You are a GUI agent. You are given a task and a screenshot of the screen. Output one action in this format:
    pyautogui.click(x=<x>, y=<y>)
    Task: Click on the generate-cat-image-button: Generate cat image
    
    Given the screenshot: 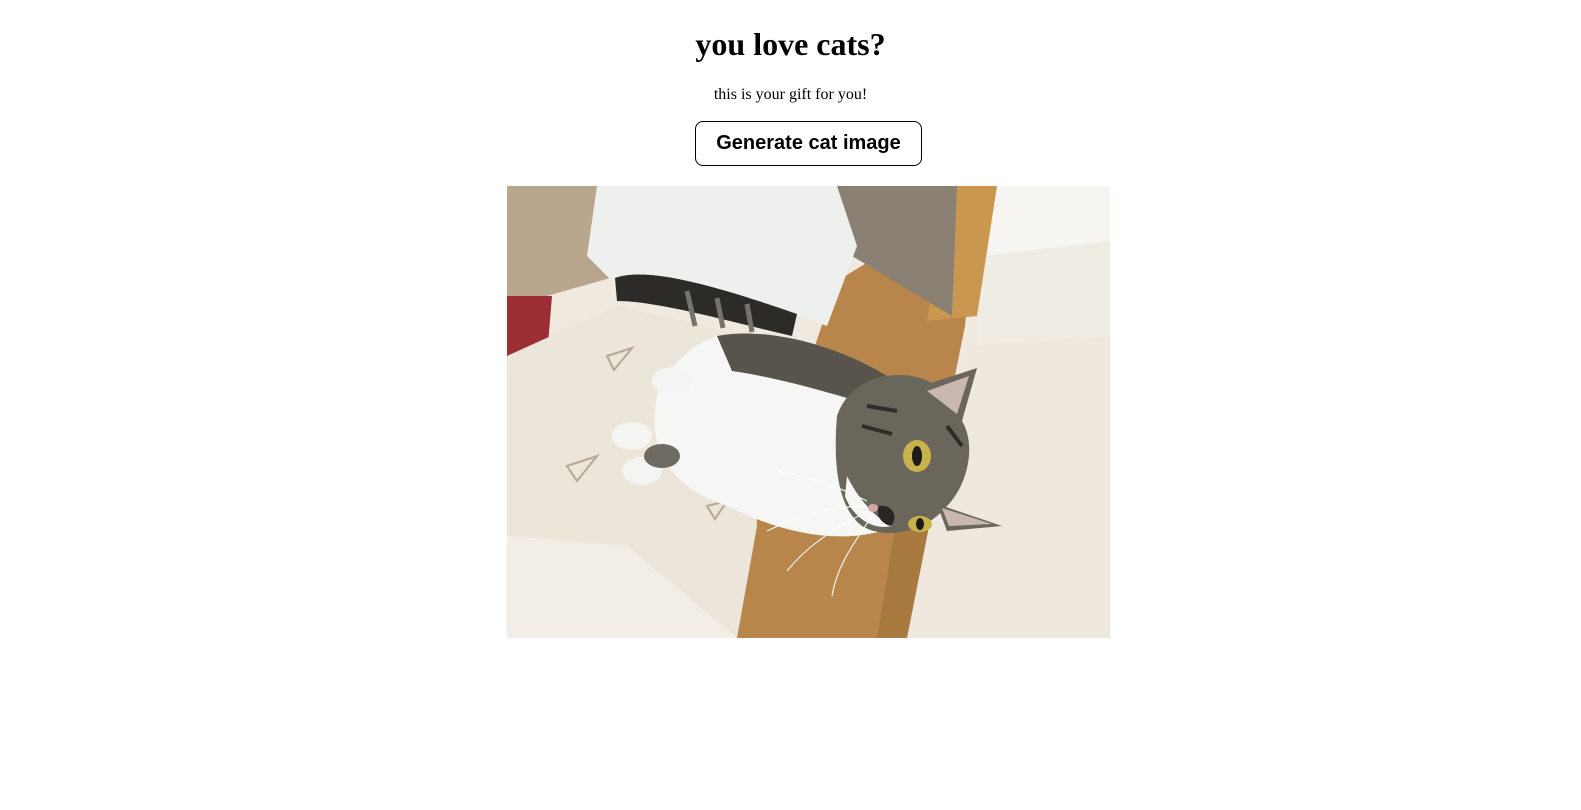 What is the action you would take?
    pyautogui.click(x=808, y=143)
    